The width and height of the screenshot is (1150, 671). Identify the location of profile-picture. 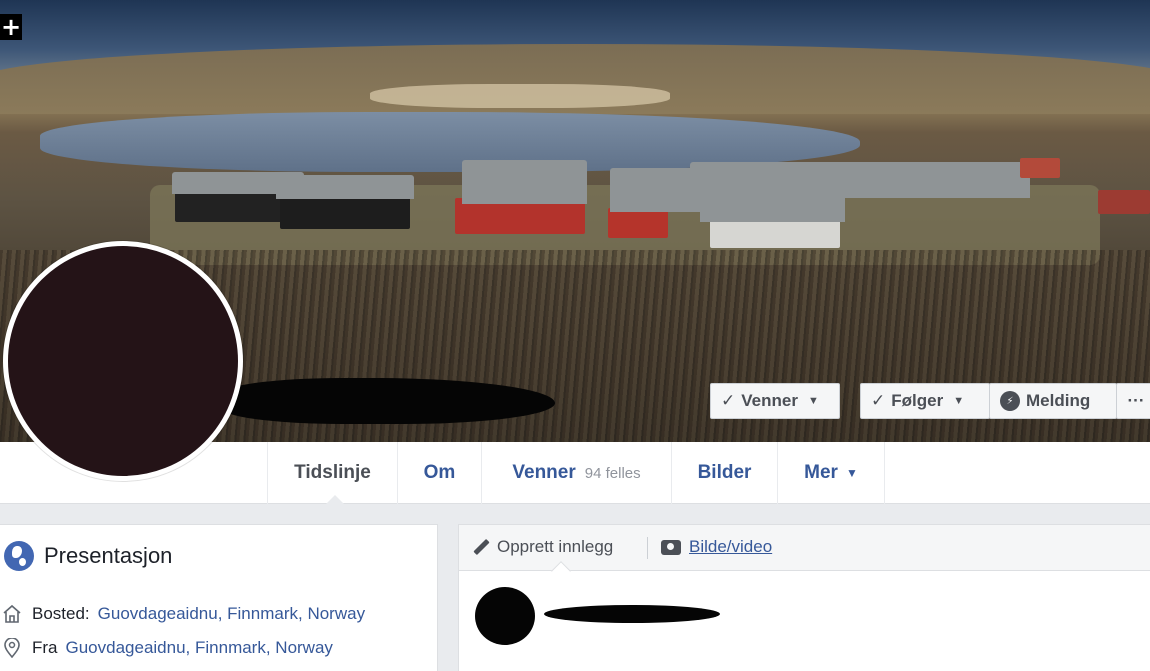
(123, 361).